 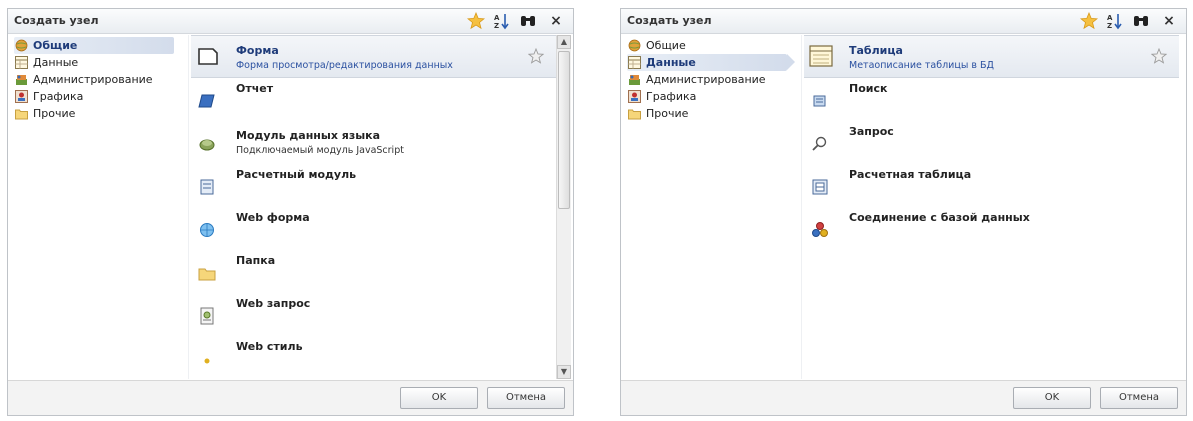 I want to click on form-icon, so click(x=208, y=56).